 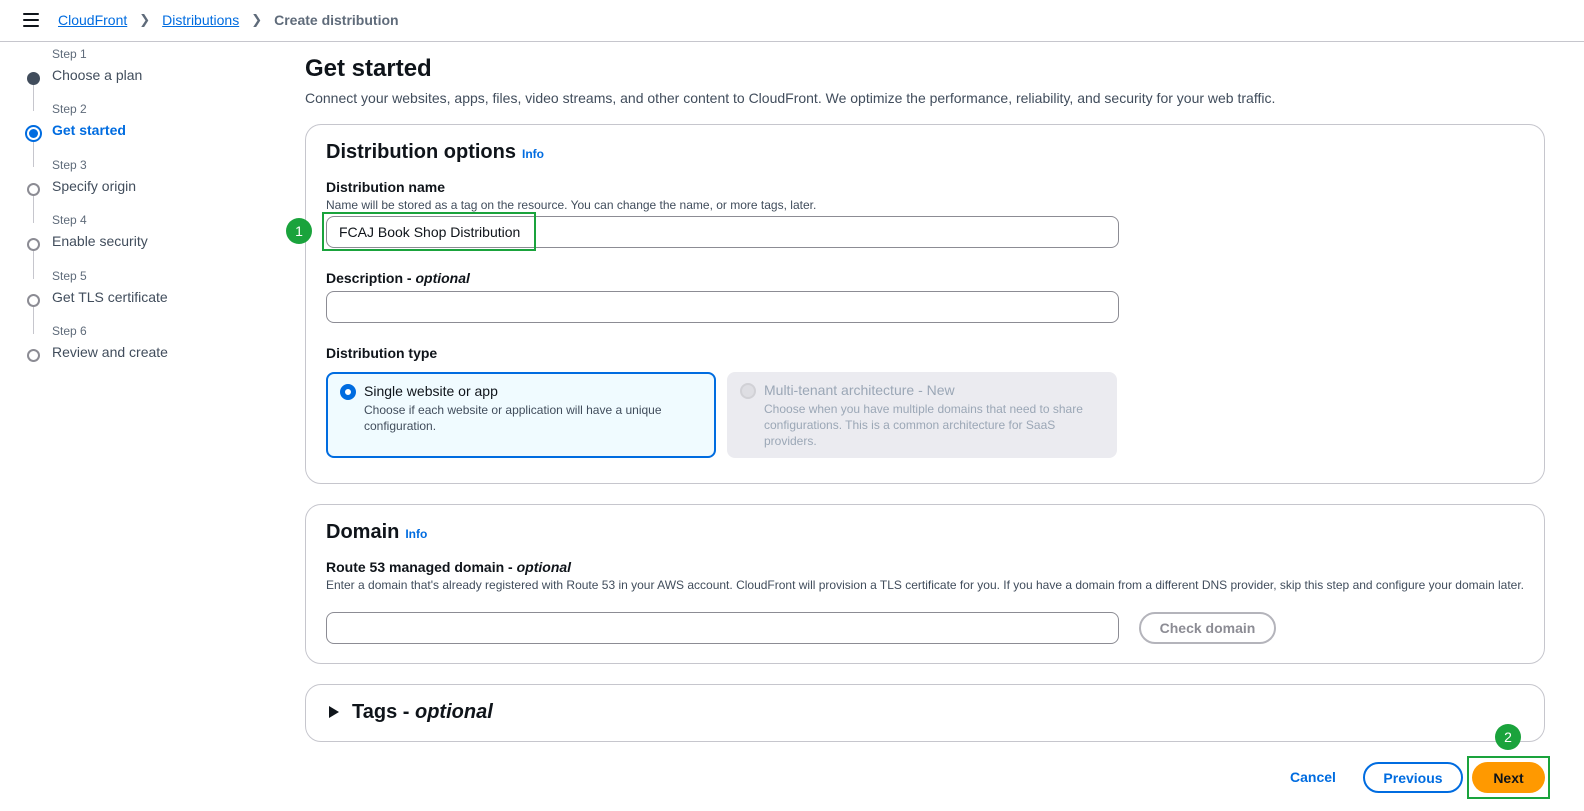 What do you see at coordinates (368, 68) in the screenshot?
I see `page-title: Get started` at bounding box center [368, 68].